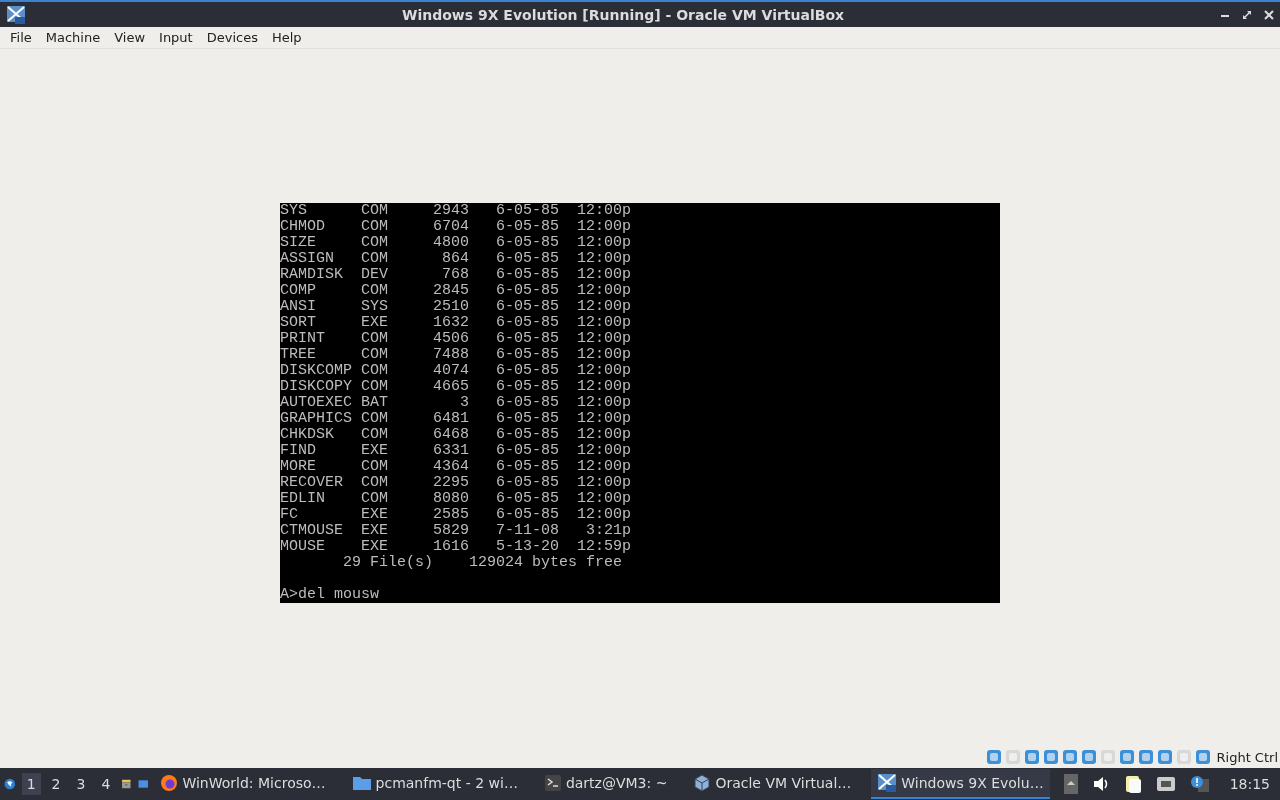  Describe the element at coordinates (316, 386) in the screenshot. I see `file-name: DISKCOPY` at that location.